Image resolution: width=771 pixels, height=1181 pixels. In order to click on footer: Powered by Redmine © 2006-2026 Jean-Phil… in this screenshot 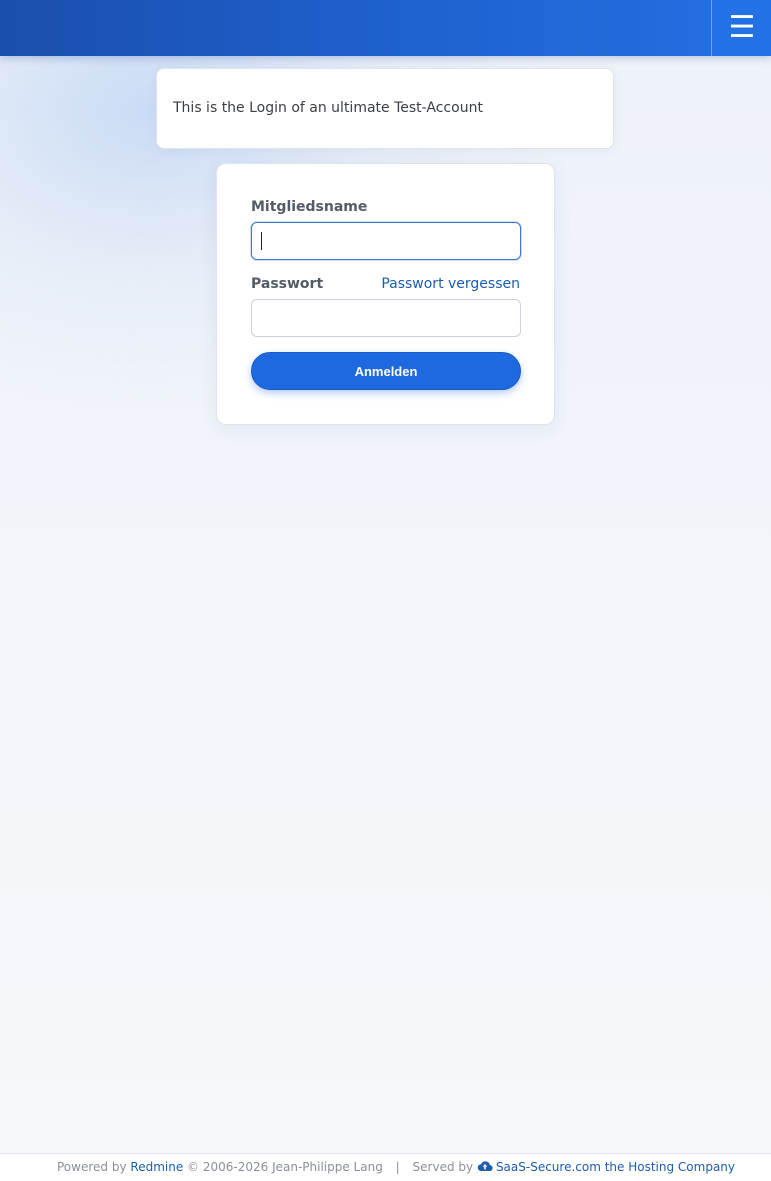, I will do `click(385, 1167)`.